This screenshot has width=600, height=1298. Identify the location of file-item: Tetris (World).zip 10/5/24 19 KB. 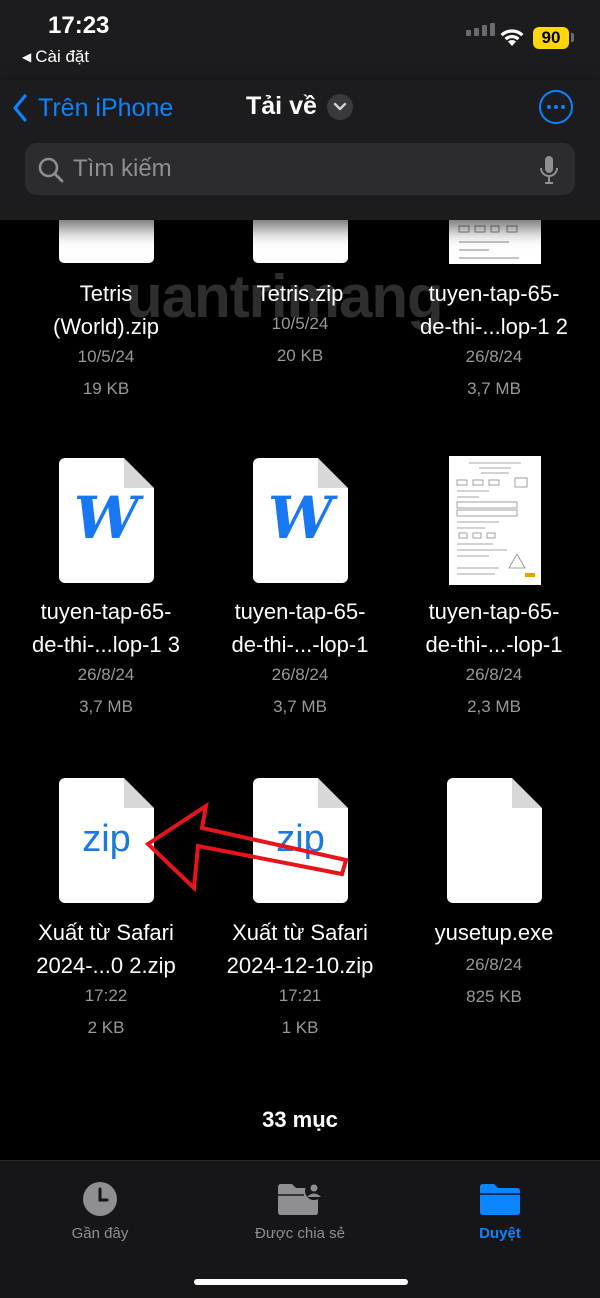
(106, 341).